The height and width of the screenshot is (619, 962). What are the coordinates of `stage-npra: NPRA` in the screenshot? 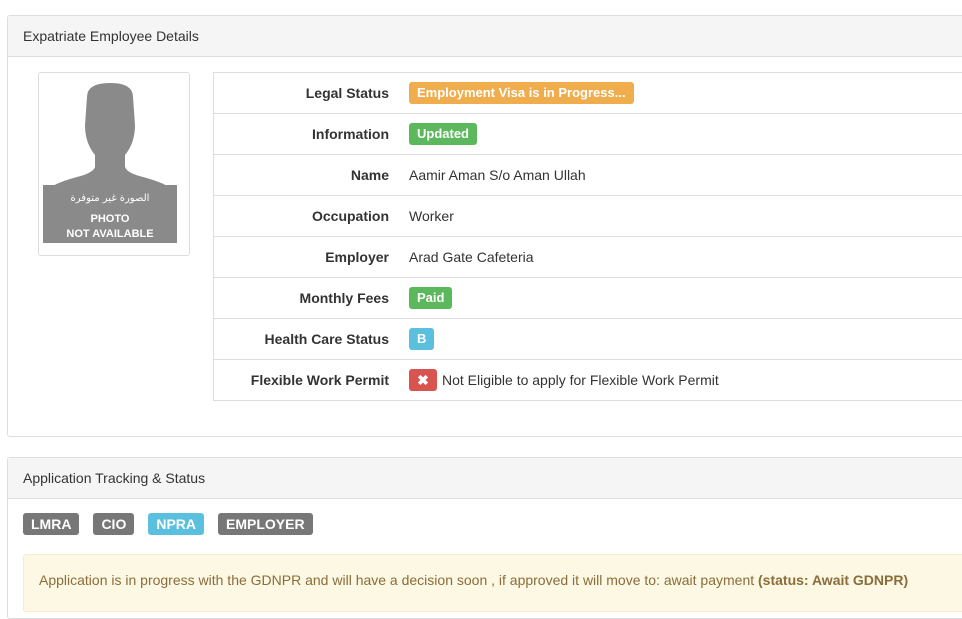 It's located at (176, 524).